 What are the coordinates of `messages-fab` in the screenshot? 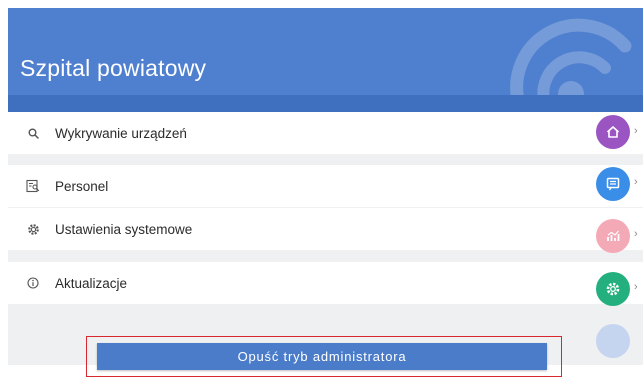 It's located at (613, 184).